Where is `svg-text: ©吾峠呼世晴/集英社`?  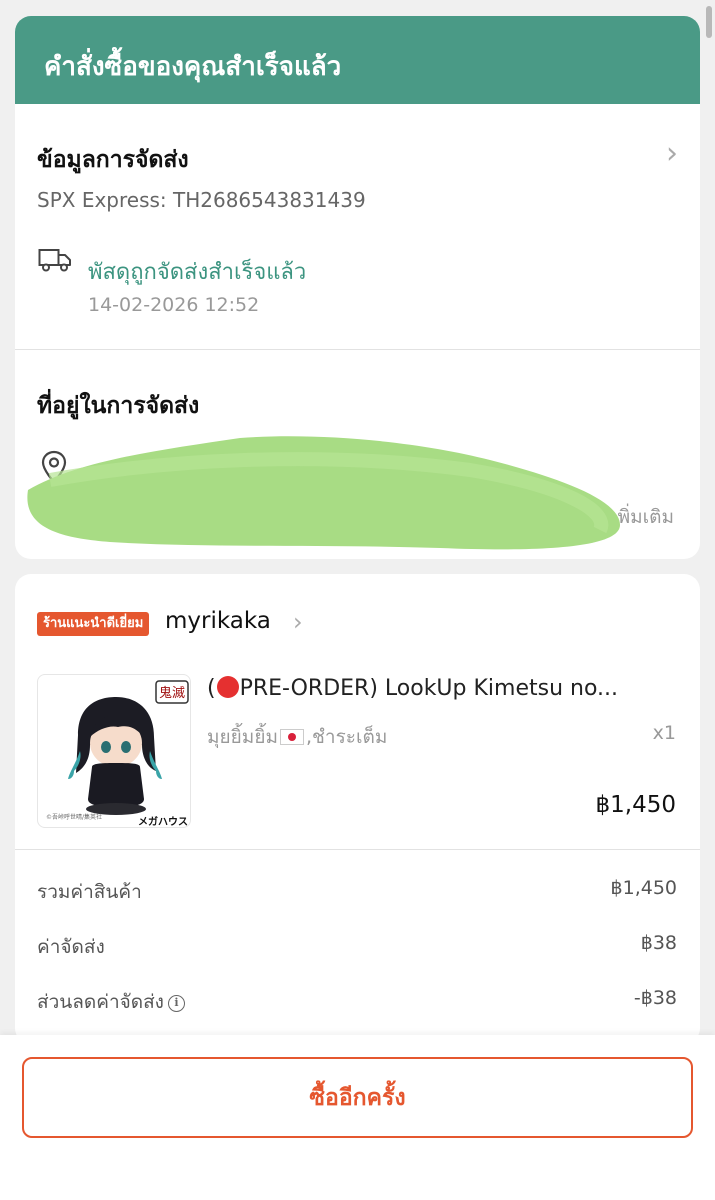 svg-text: ©吾峠呼世晴/集英社 is located at coordinates (74, 817).